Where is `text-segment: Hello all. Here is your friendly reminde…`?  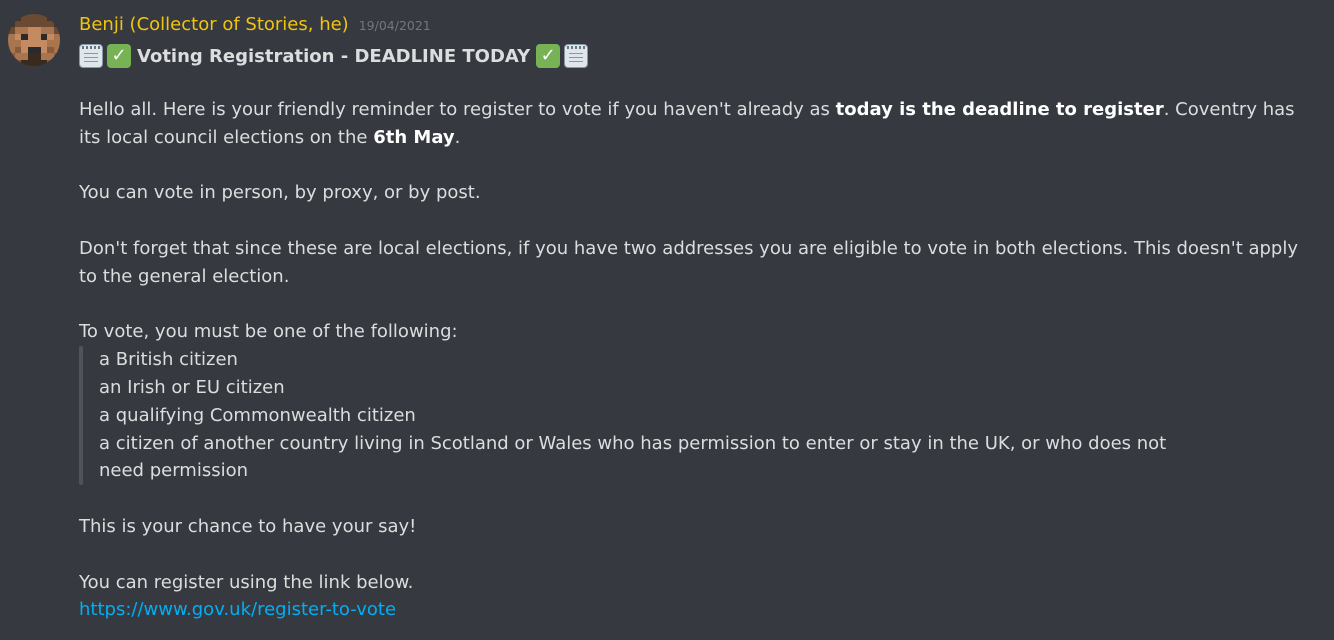 text-segment: Hello all. Here is your friendly reminde… is located at coordinates (457, 109).